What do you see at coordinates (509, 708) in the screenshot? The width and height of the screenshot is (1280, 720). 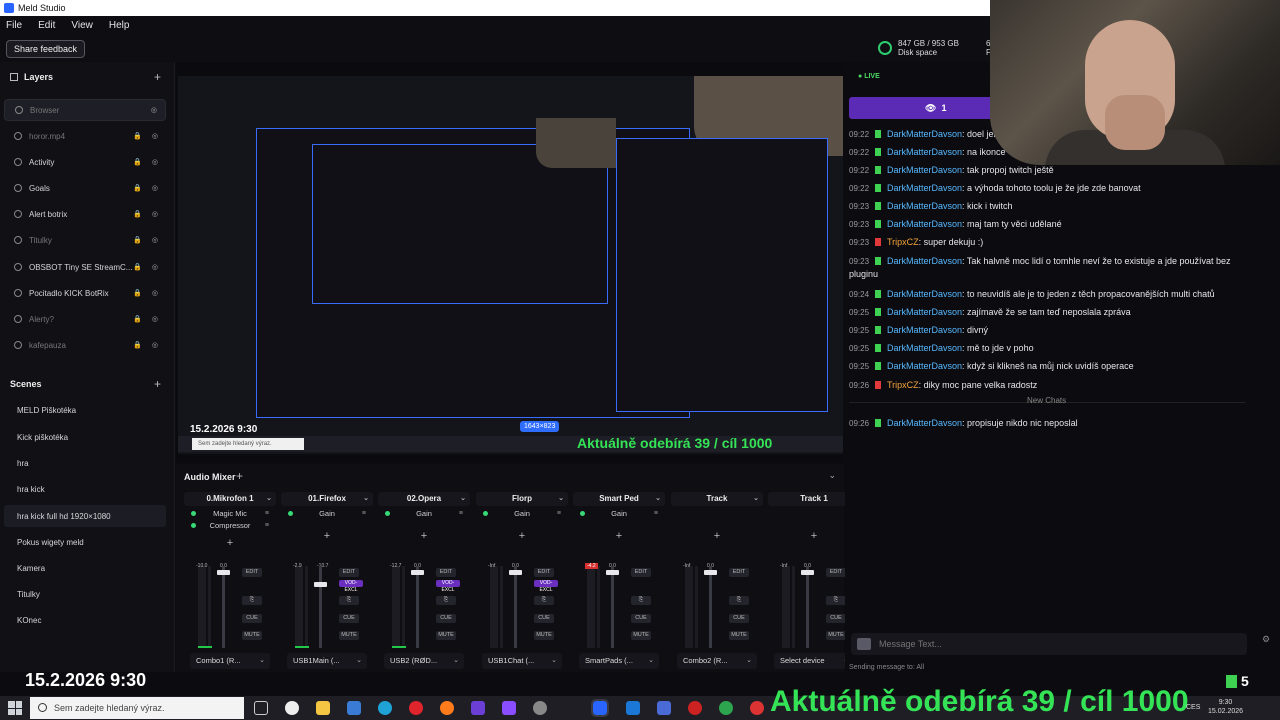 I see `app-icon-violet` at bounding box center [509, 708].